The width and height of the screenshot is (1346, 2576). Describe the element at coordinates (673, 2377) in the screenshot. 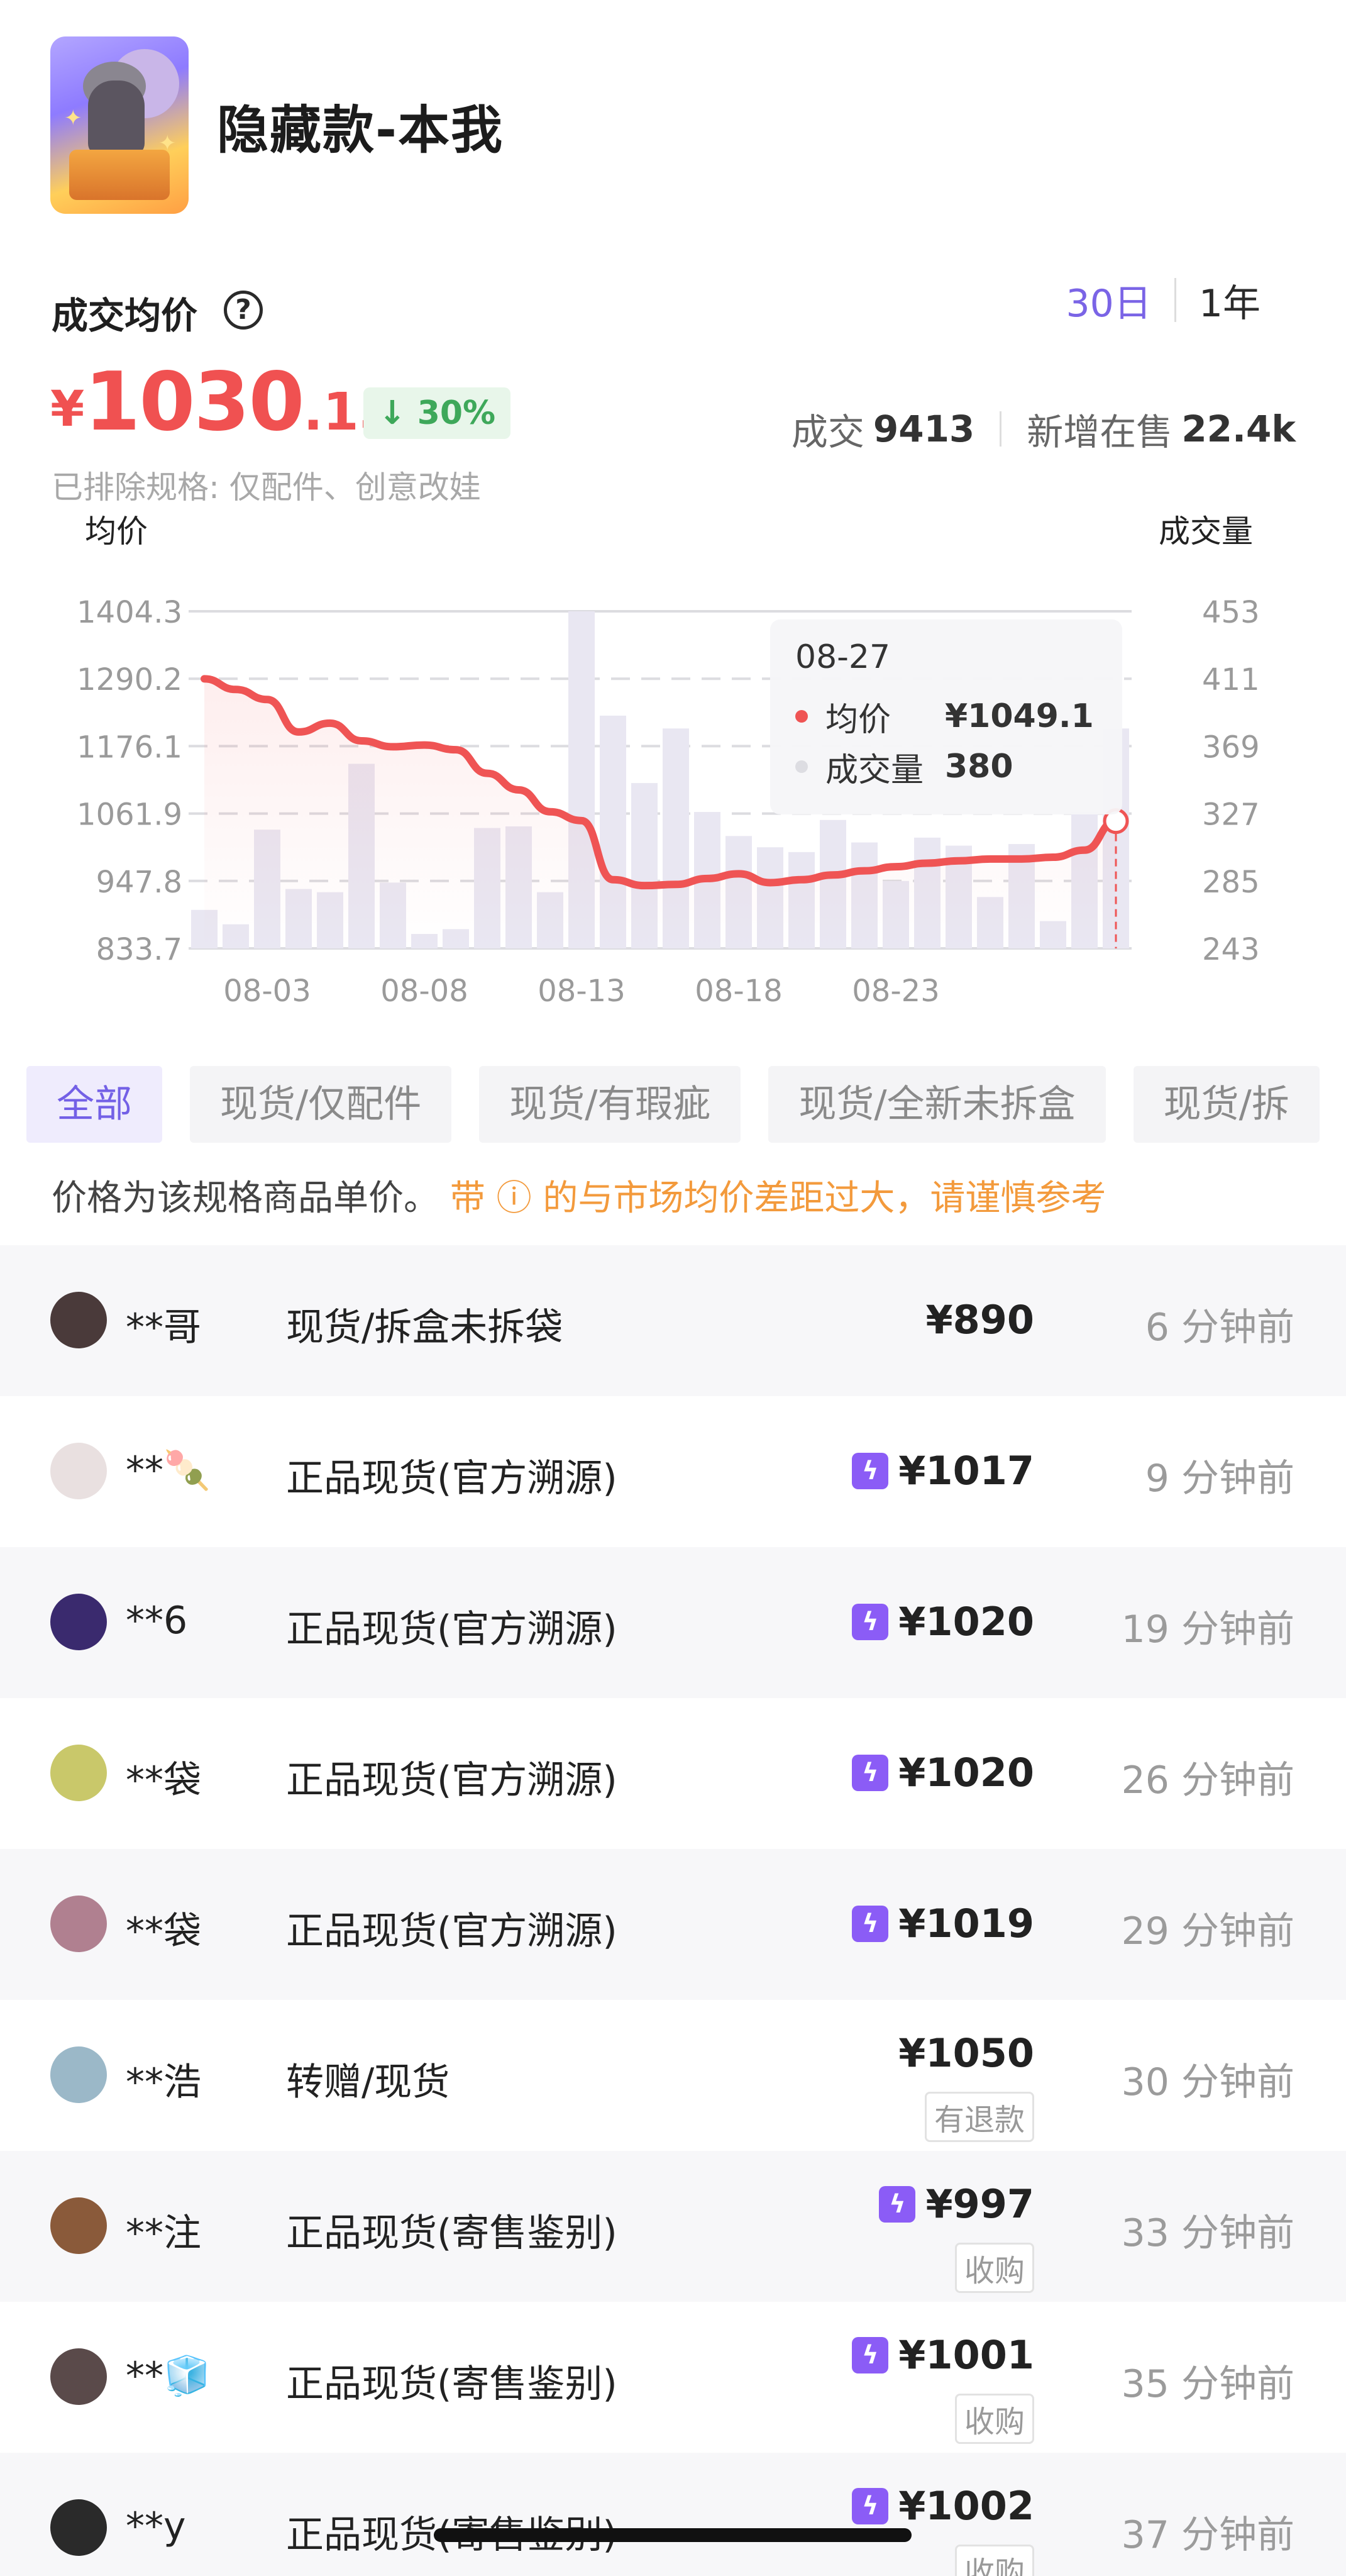

I see `transaction-row: **🧊 正品现货(寄售鉴别) ϟ ¥1001 收购 35 分钟前` at that location.